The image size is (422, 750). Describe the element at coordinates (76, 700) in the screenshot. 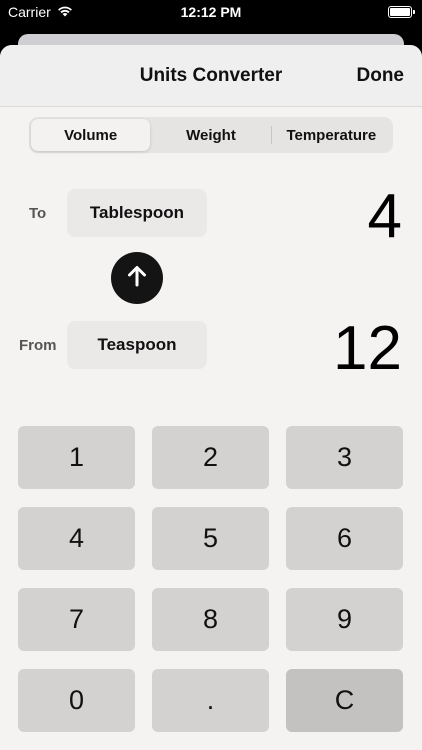

I see `key-0: 0` at that location.